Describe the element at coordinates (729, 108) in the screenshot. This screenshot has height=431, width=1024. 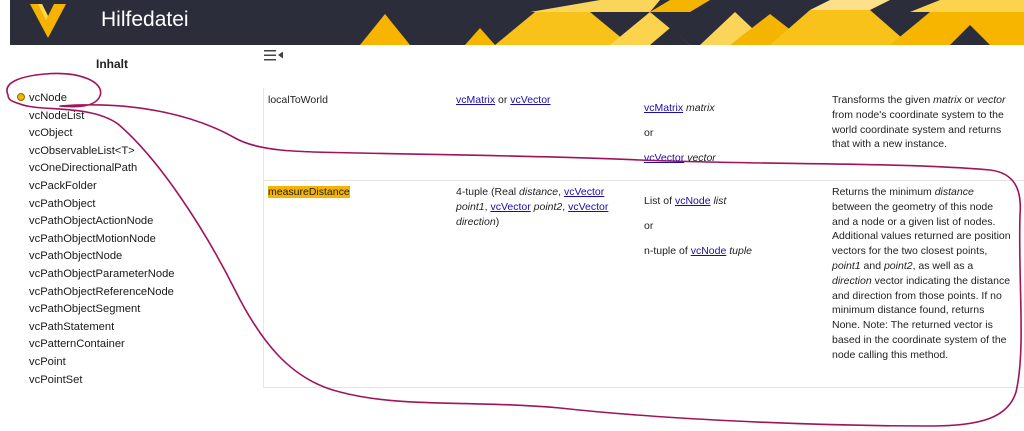
I see `params-cell: vcMatrix matrix` at that location.